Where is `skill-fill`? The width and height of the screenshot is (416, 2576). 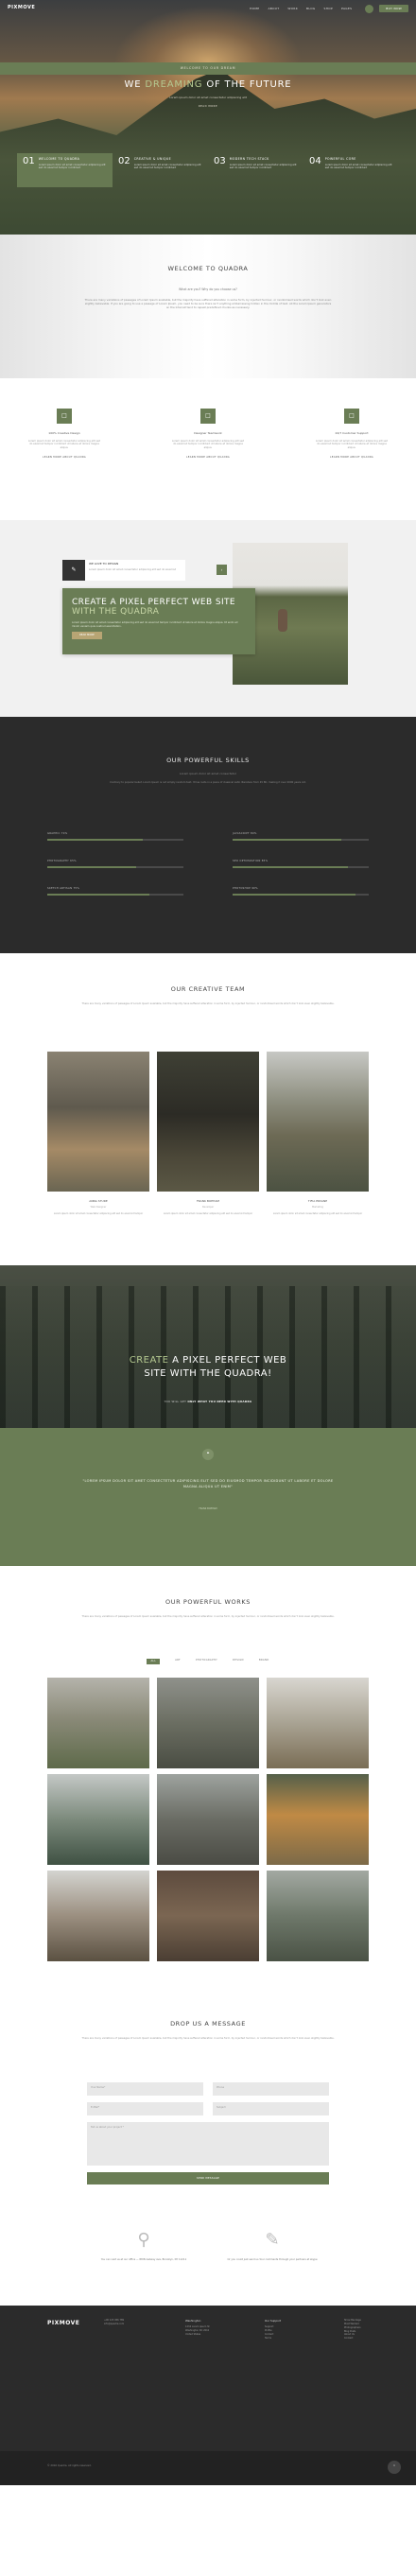
skill-fill is located at coordinates (287, 839).